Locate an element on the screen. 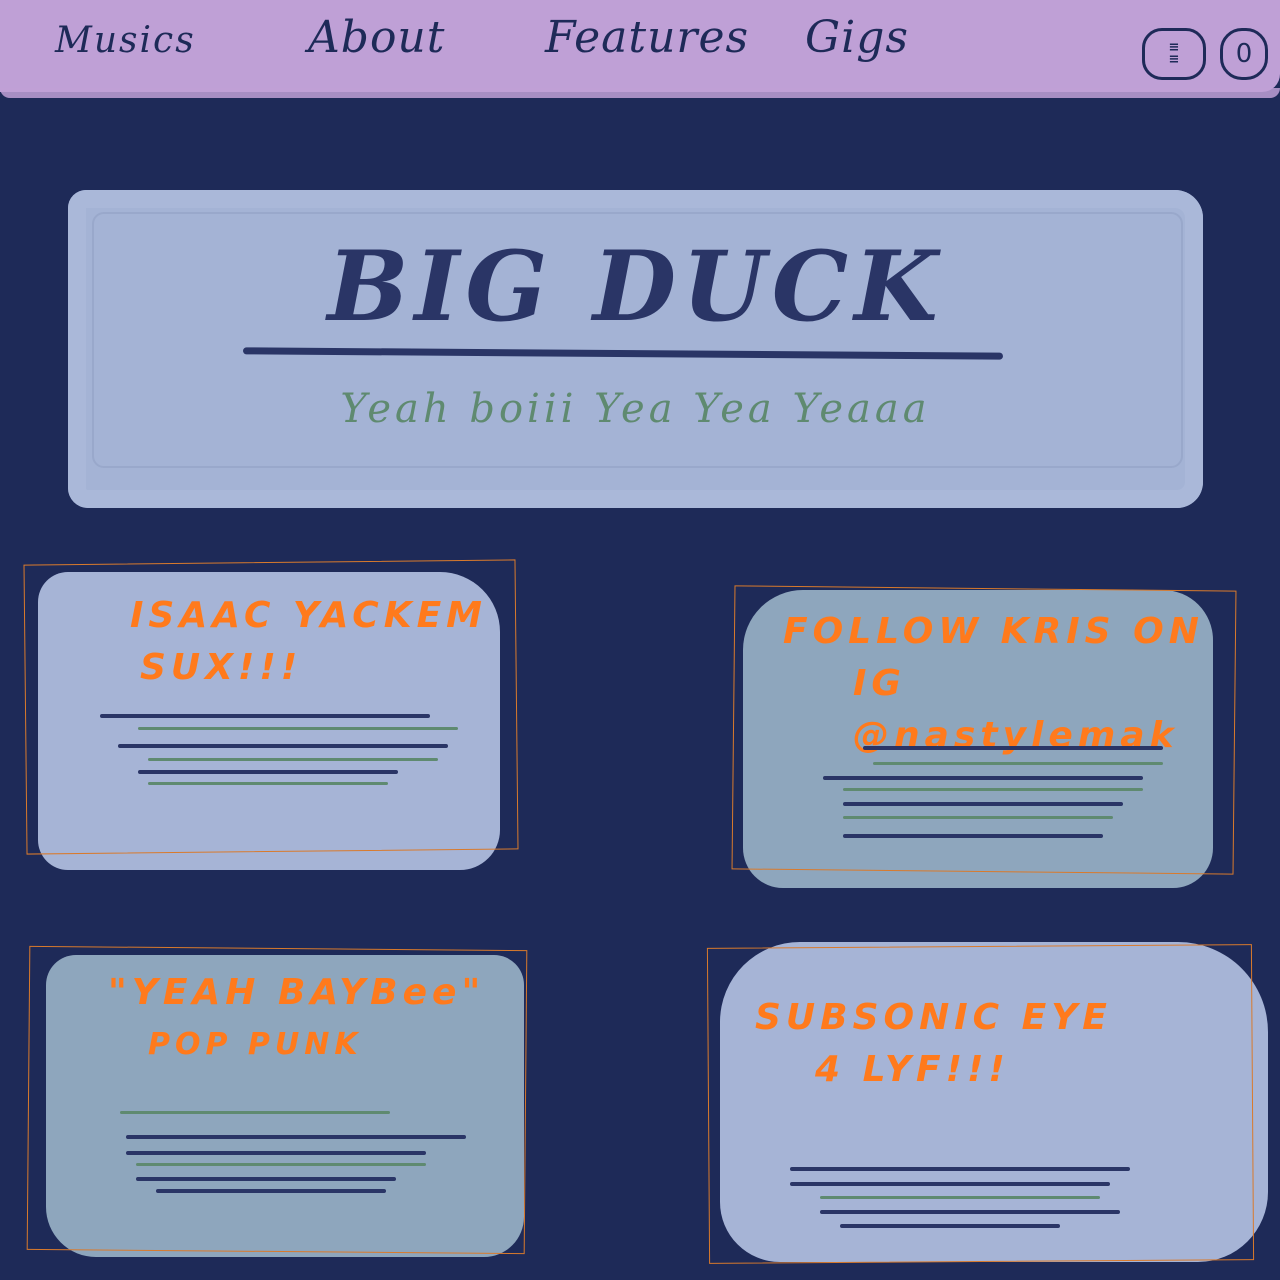  top-nav-bar: Musics About Features Gigs ≡ ≡ 0 is located at coordinates (640, 49).